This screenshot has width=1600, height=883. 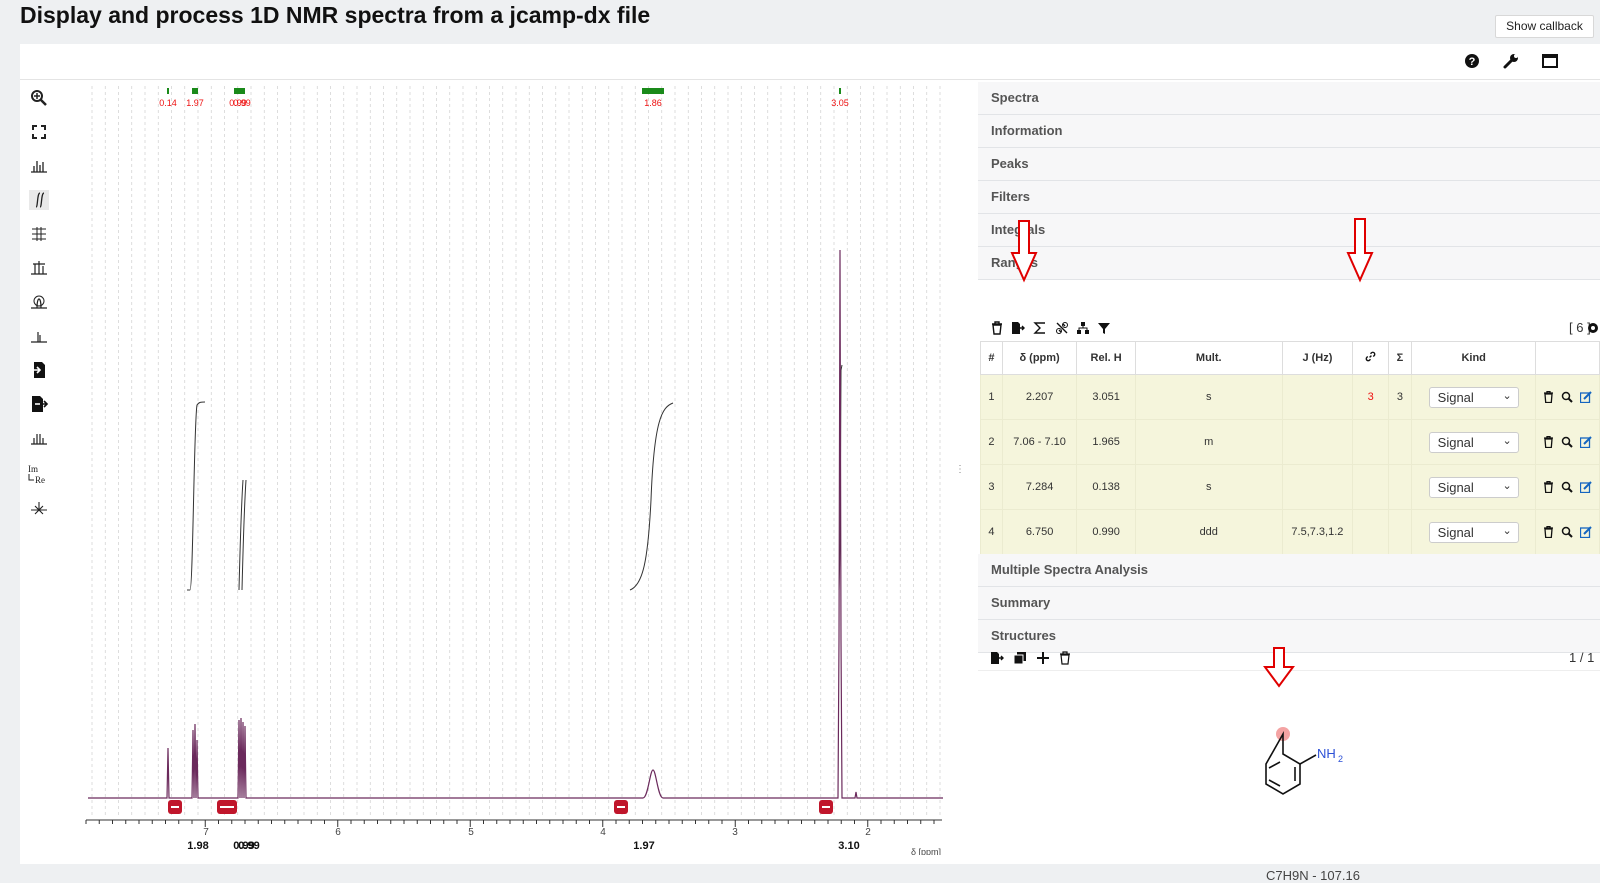 What do you see at coordinates (1192, 453) in the screenshot?
I see `annotation-arrows` at bounding box center [1192, 453].